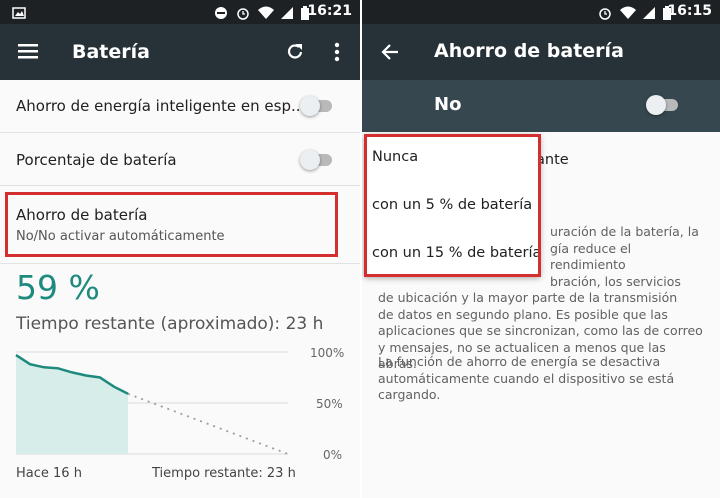 The width and height of the screenshot is (720, 498). Describe the element at coordinates (180, 52) in the screenshot. I see `app-bar: Batería` at that location.